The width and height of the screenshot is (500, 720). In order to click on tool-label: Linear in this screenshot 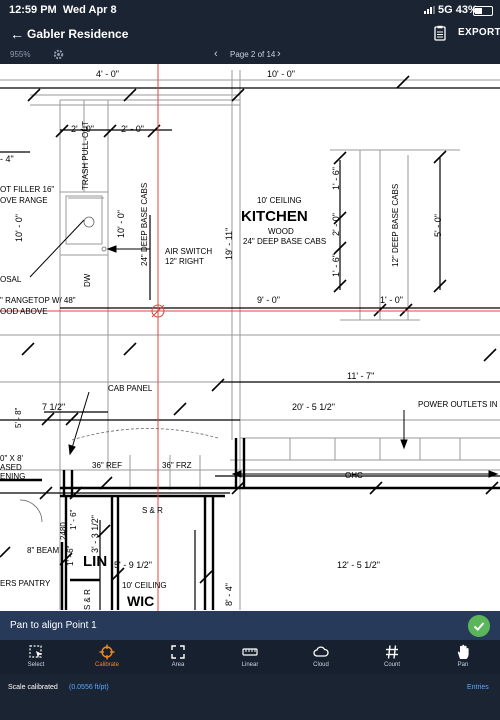, I will do `click(250, 665)`.